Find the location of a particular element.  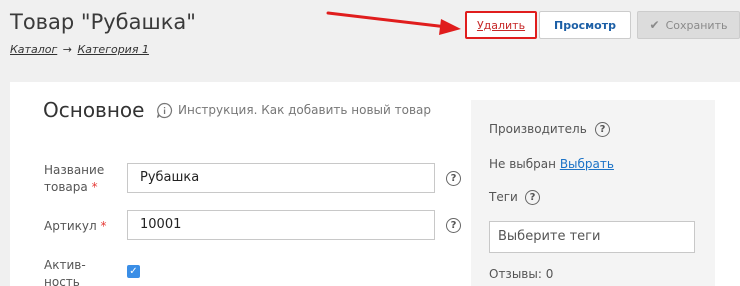

tags-help-icon: ? is located at coordinates (532, 197).